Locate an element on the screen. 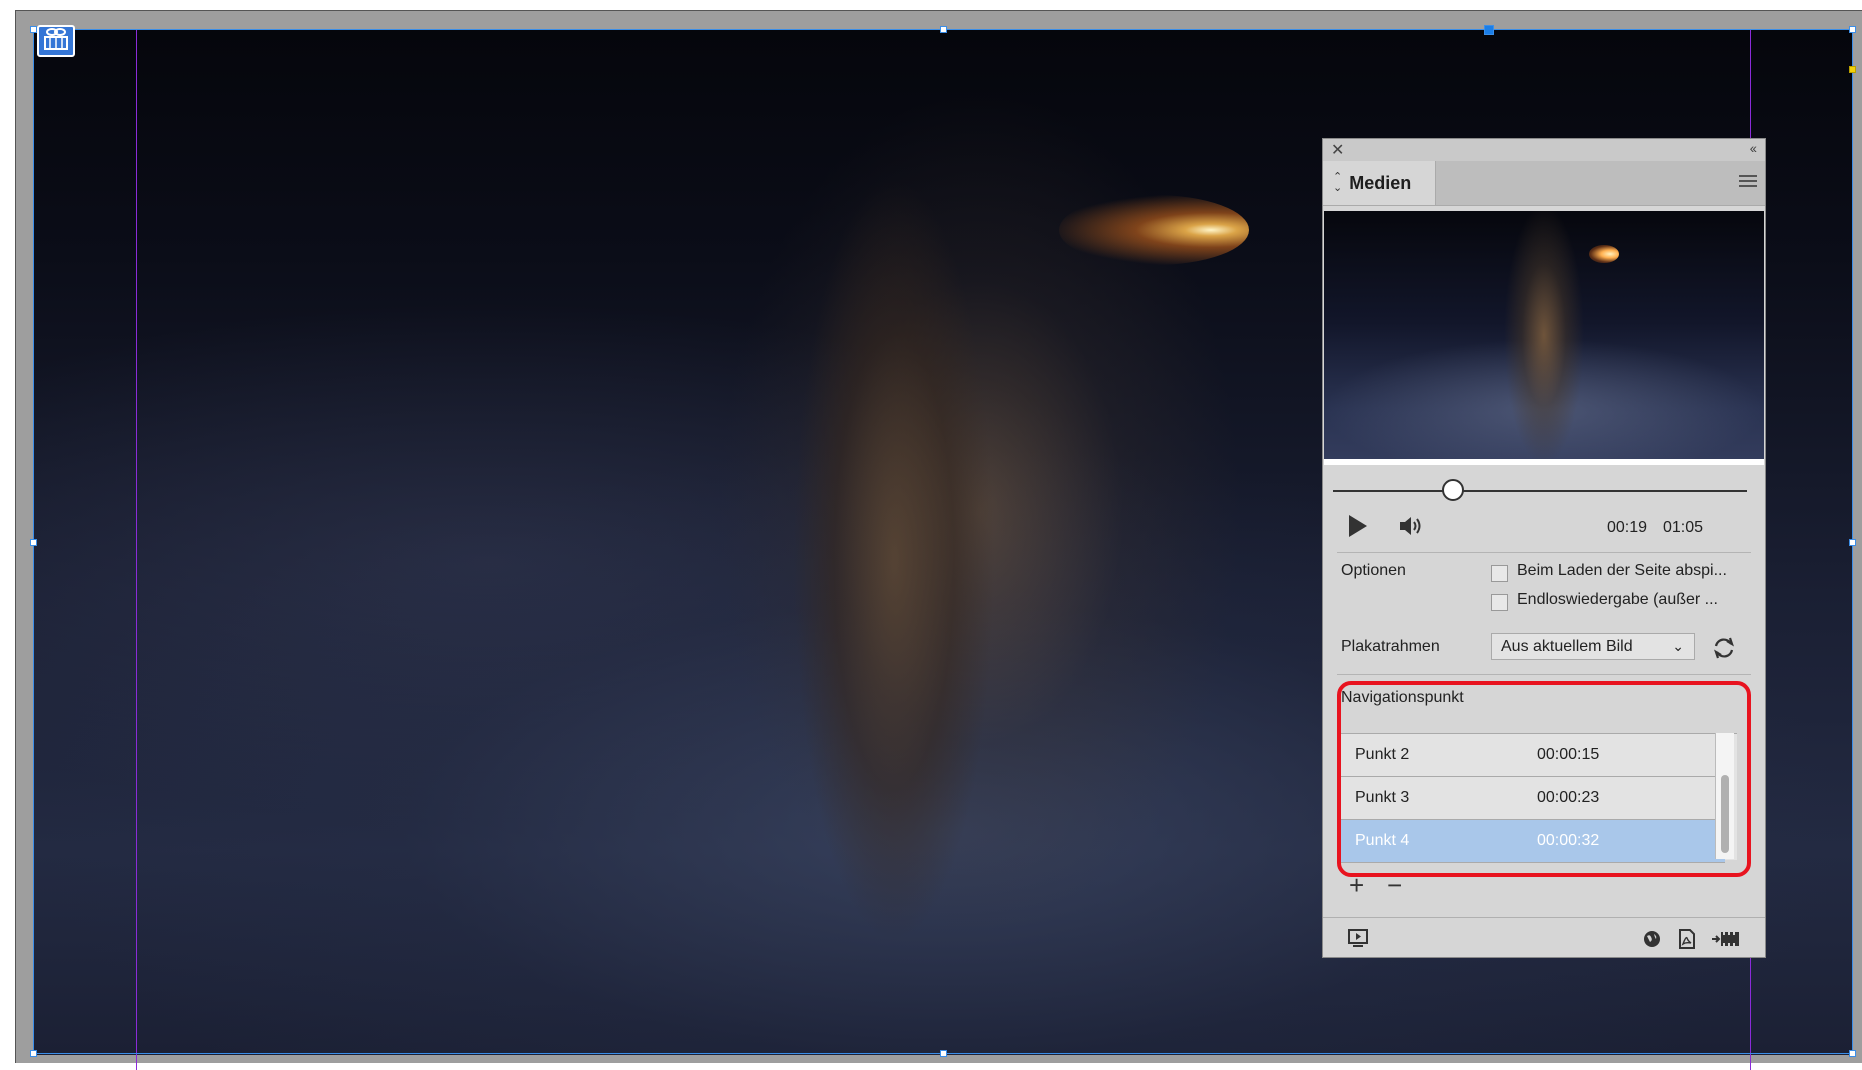 The image size is (1862, 1070). panel-titlebar: ✕ ‹‹ is located at coordinates (1544, 150).